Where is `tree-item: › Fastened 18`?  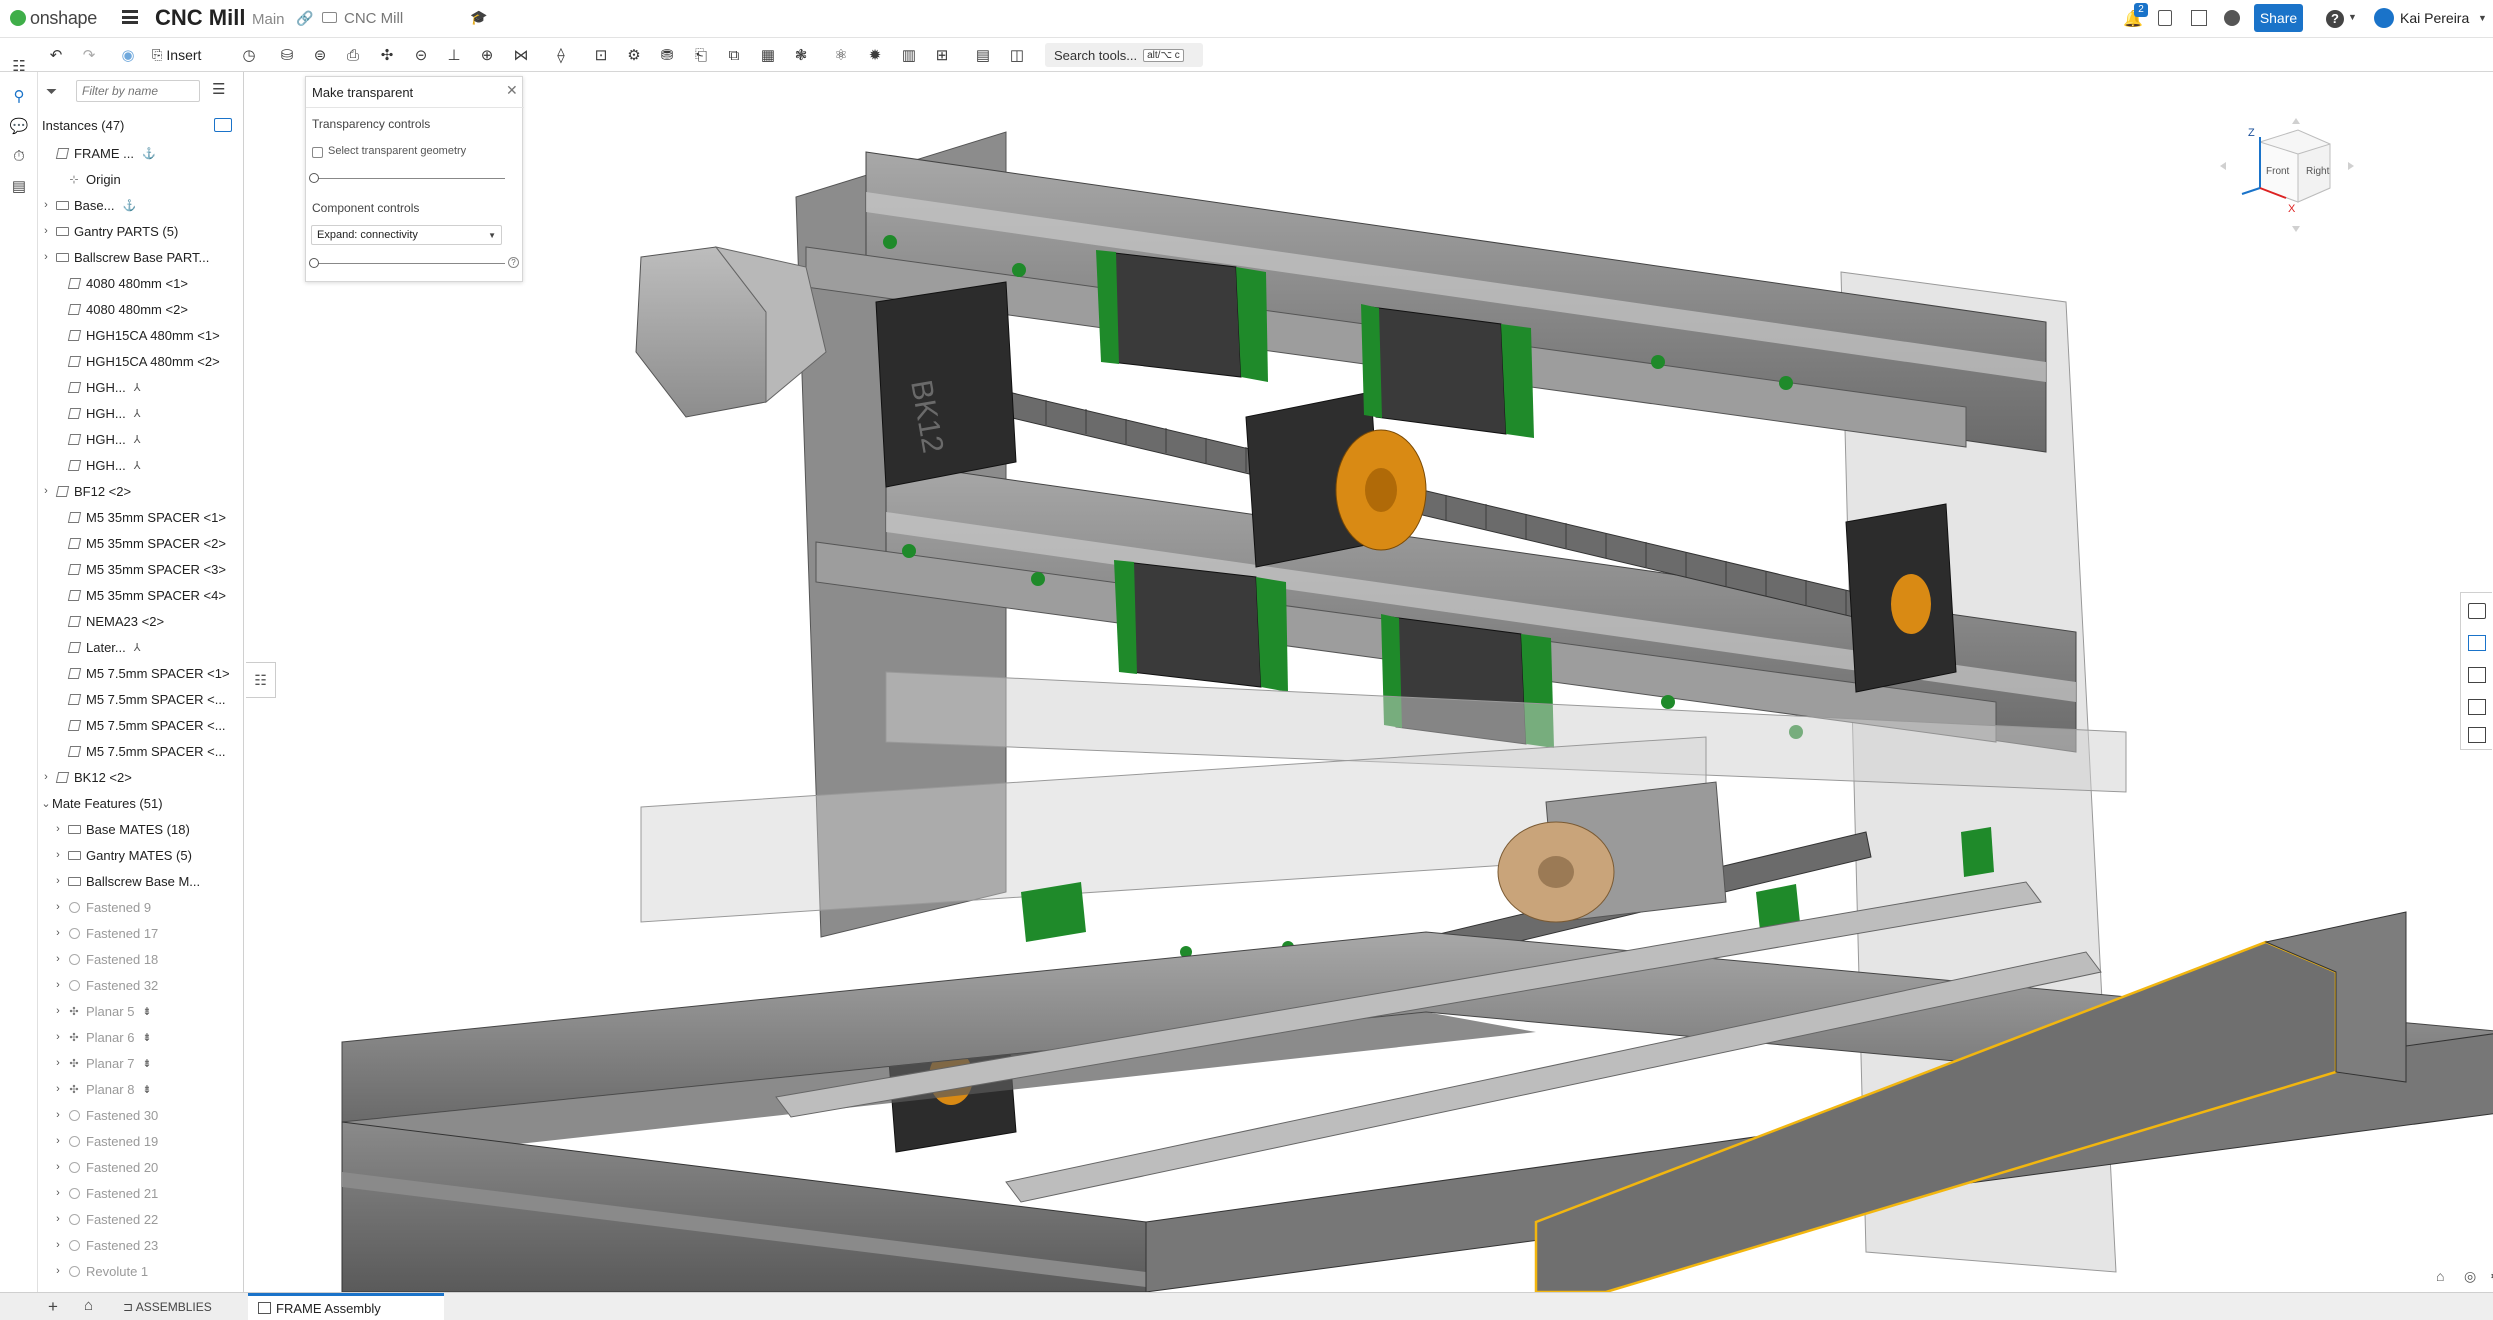
tree-item: › Fastened 18 is located at coordinates (140, 959).